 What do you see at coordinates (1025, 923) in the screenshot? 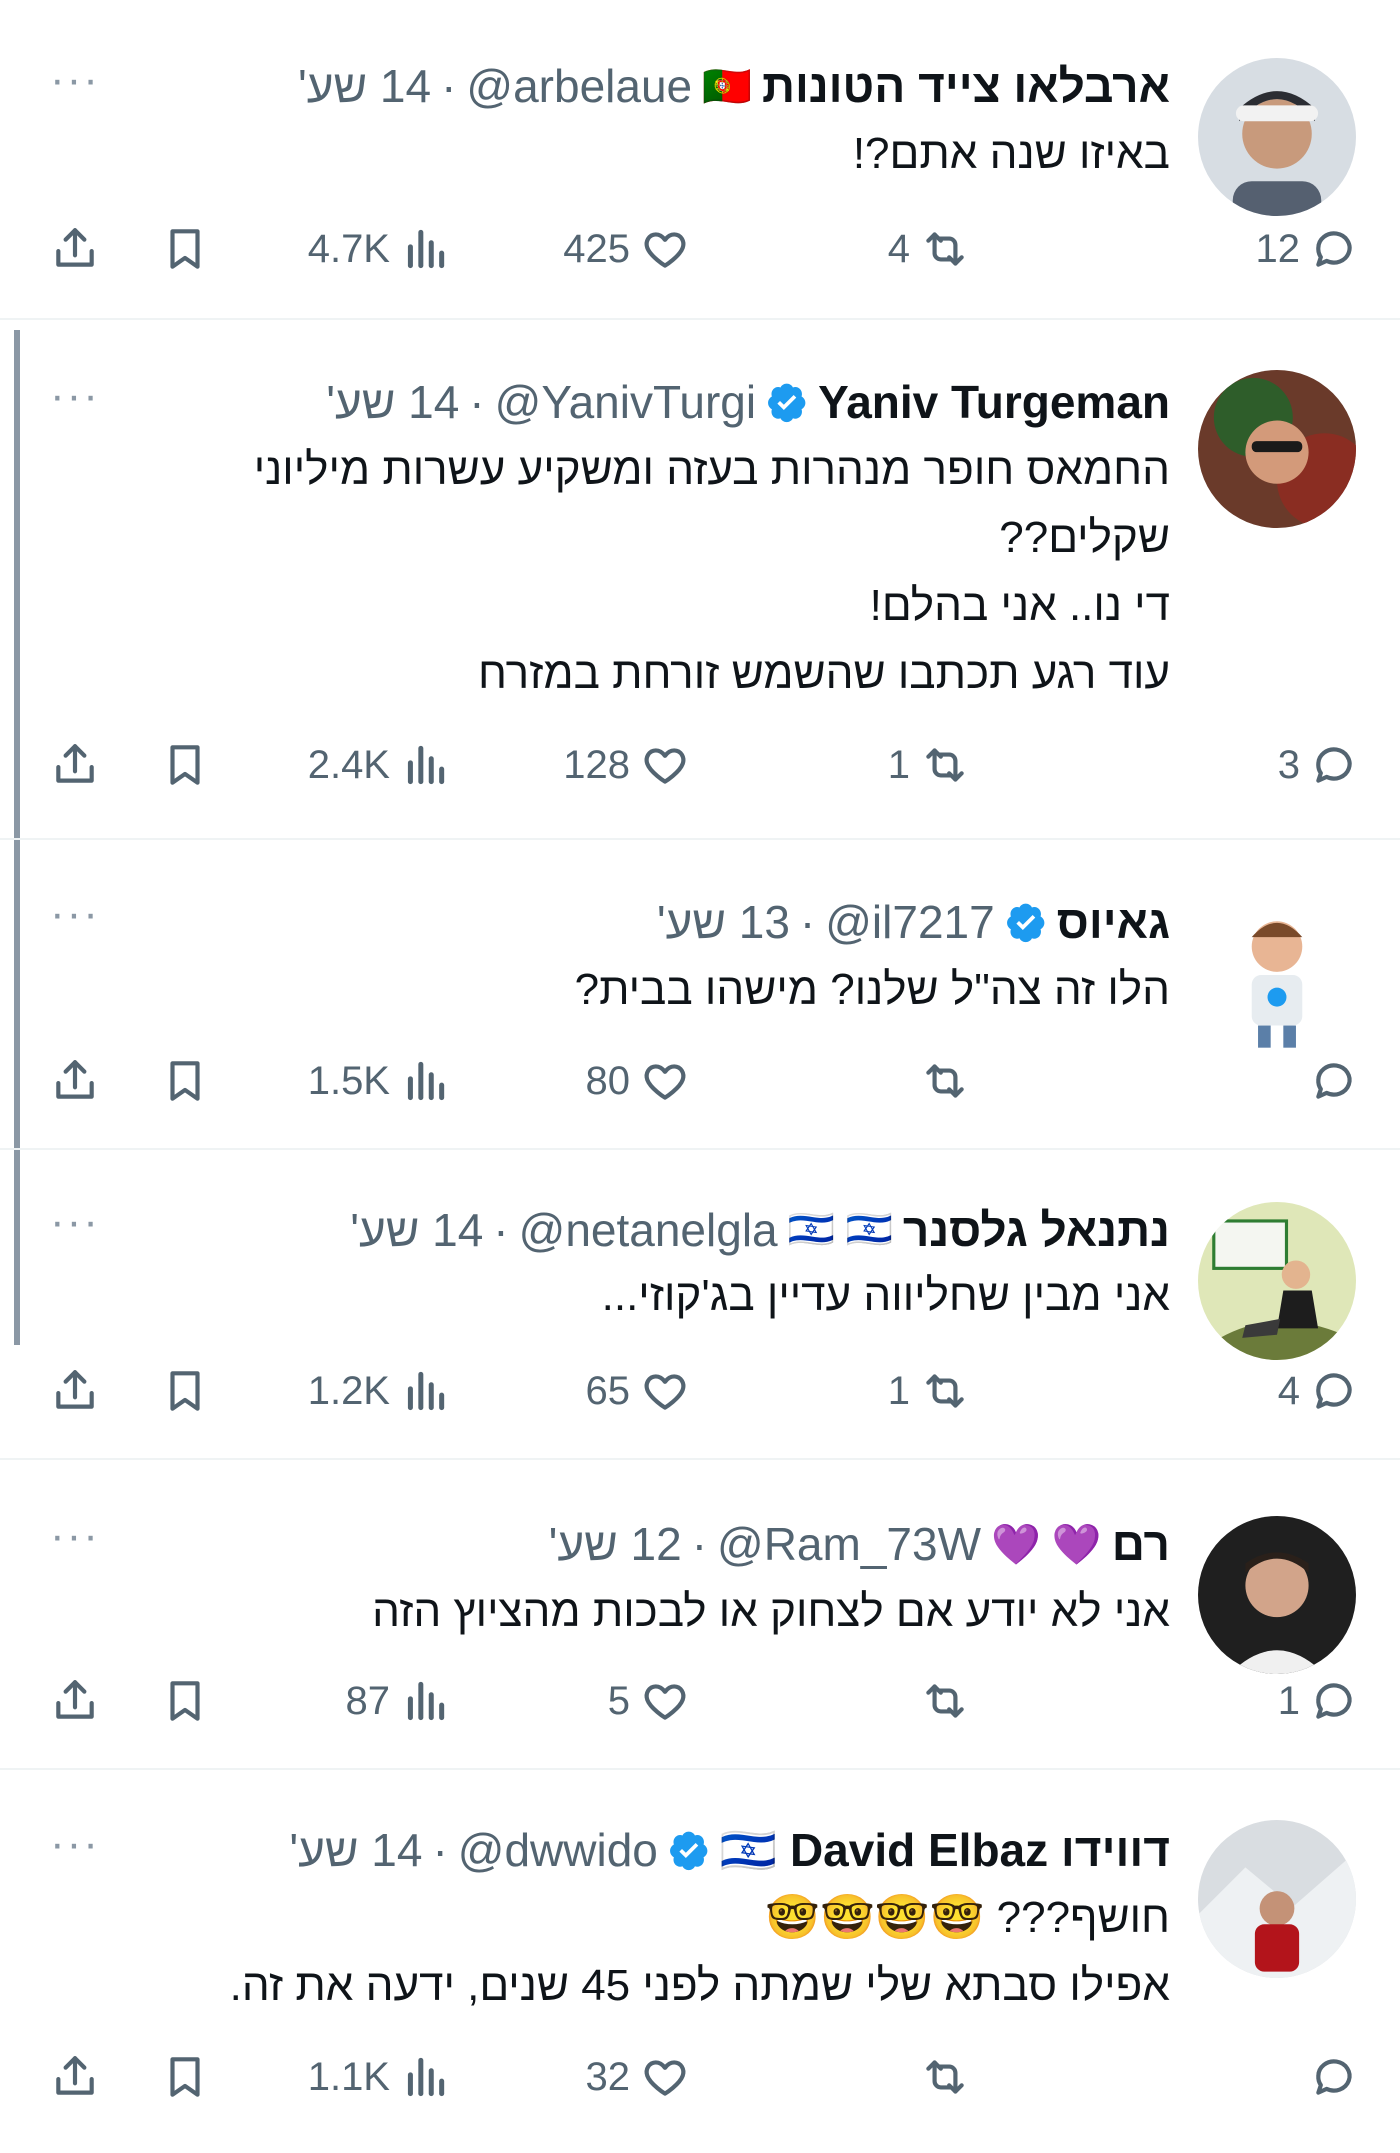
I see `verified-badge-icon` at bounding box center [1025, 923].